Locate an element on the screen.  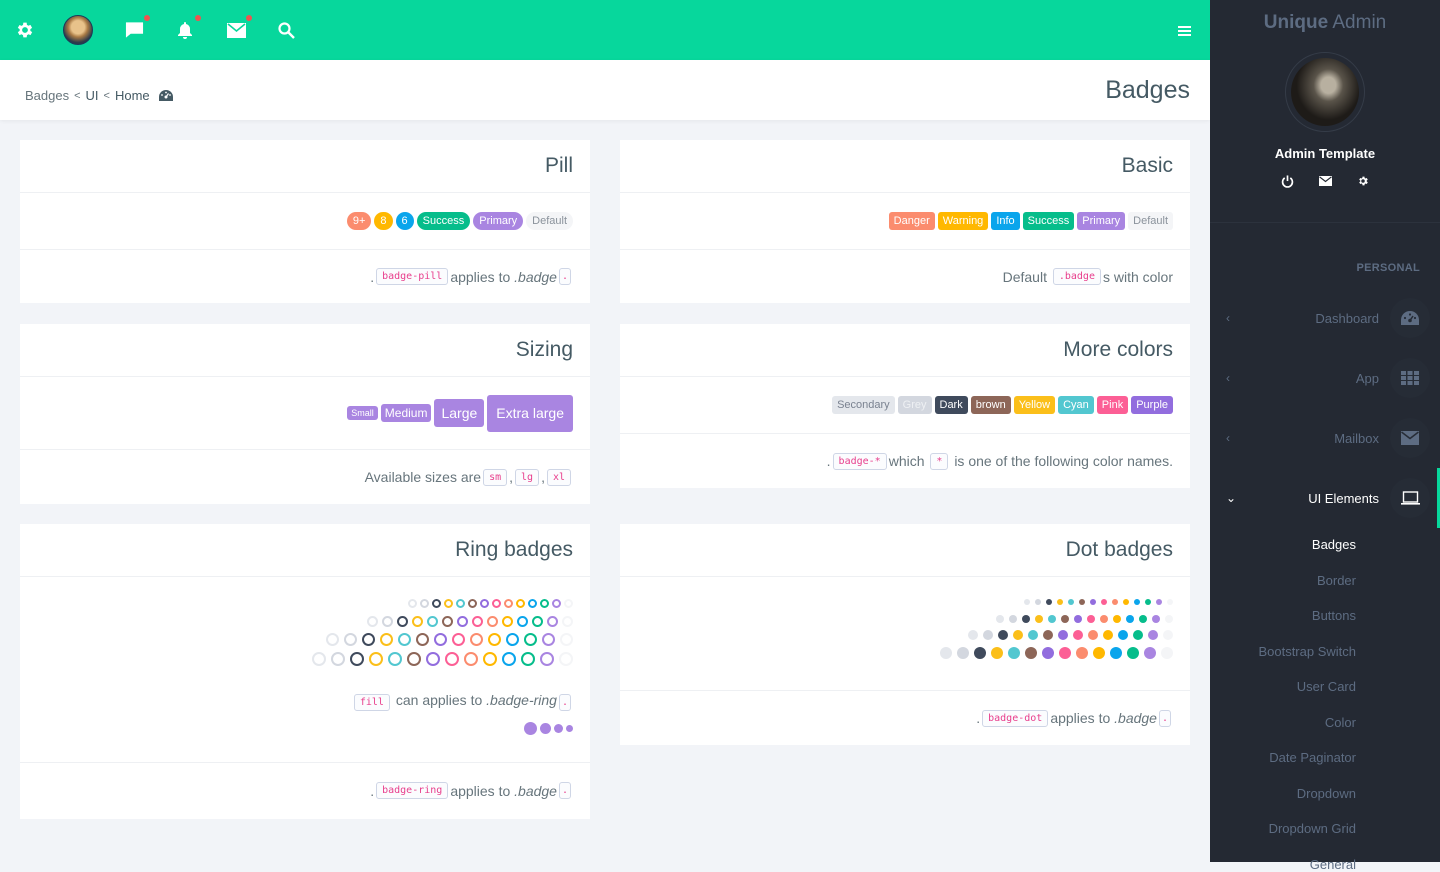
sidebar-item-label: App is located at coordinates (1367, 378).